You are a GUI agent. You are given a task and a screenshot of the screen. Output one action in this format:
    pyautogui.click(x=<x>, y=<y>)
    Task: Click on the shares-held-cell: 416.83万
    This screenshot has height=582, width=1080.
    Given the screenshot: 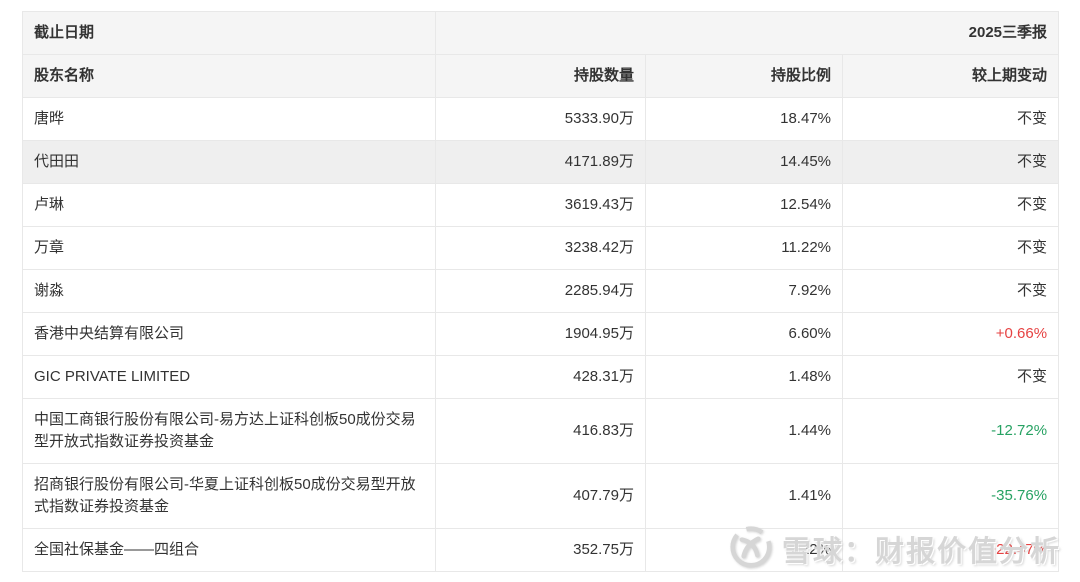 What is the action you would take?
    pyautogui.click(x=540, y=431)
    